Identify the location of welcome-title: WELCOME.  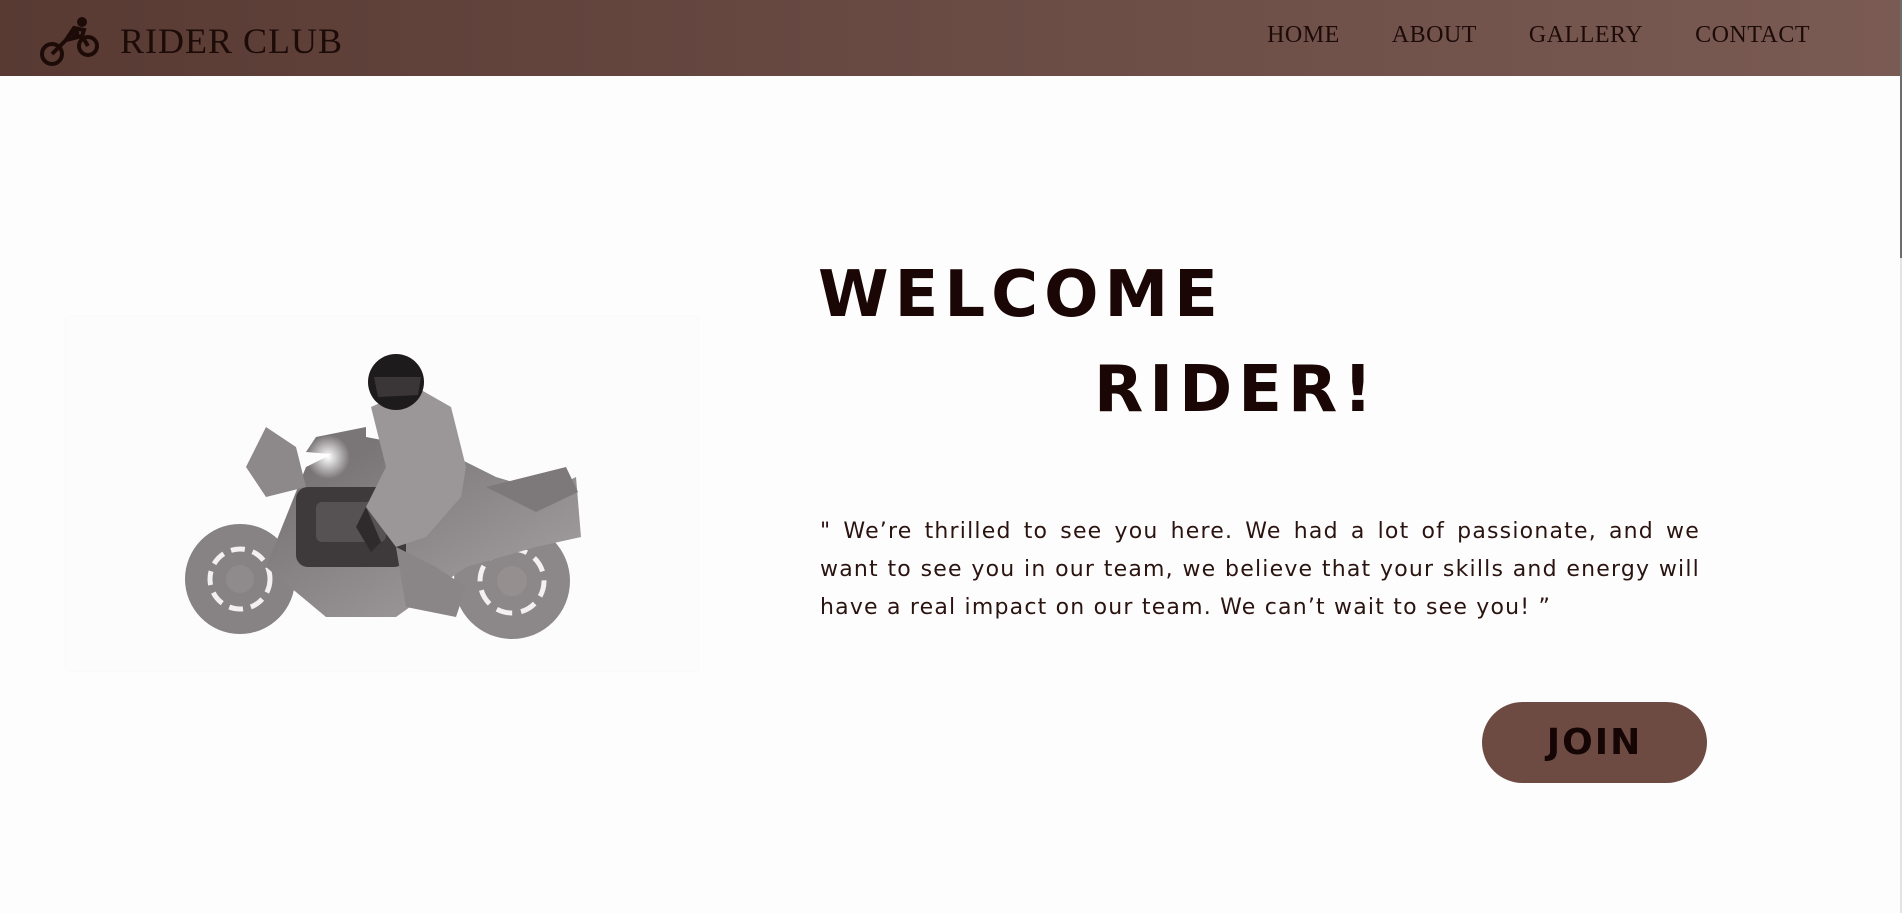
(1021, 295).